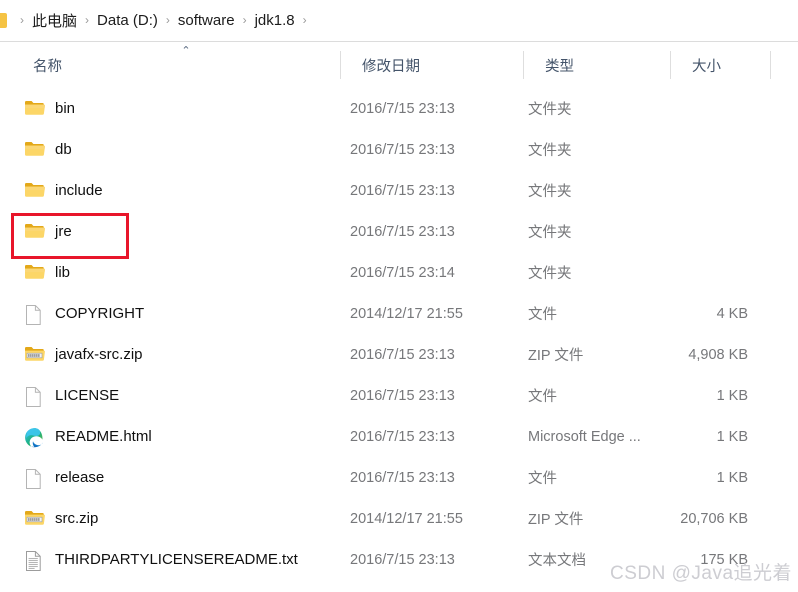 This screenshot has width=798, height=592. What do you see at coordinates (170, 313) in the screenshot?
I see `file-name-cell: COPYRIGHT` at bounding box center [170, 313].